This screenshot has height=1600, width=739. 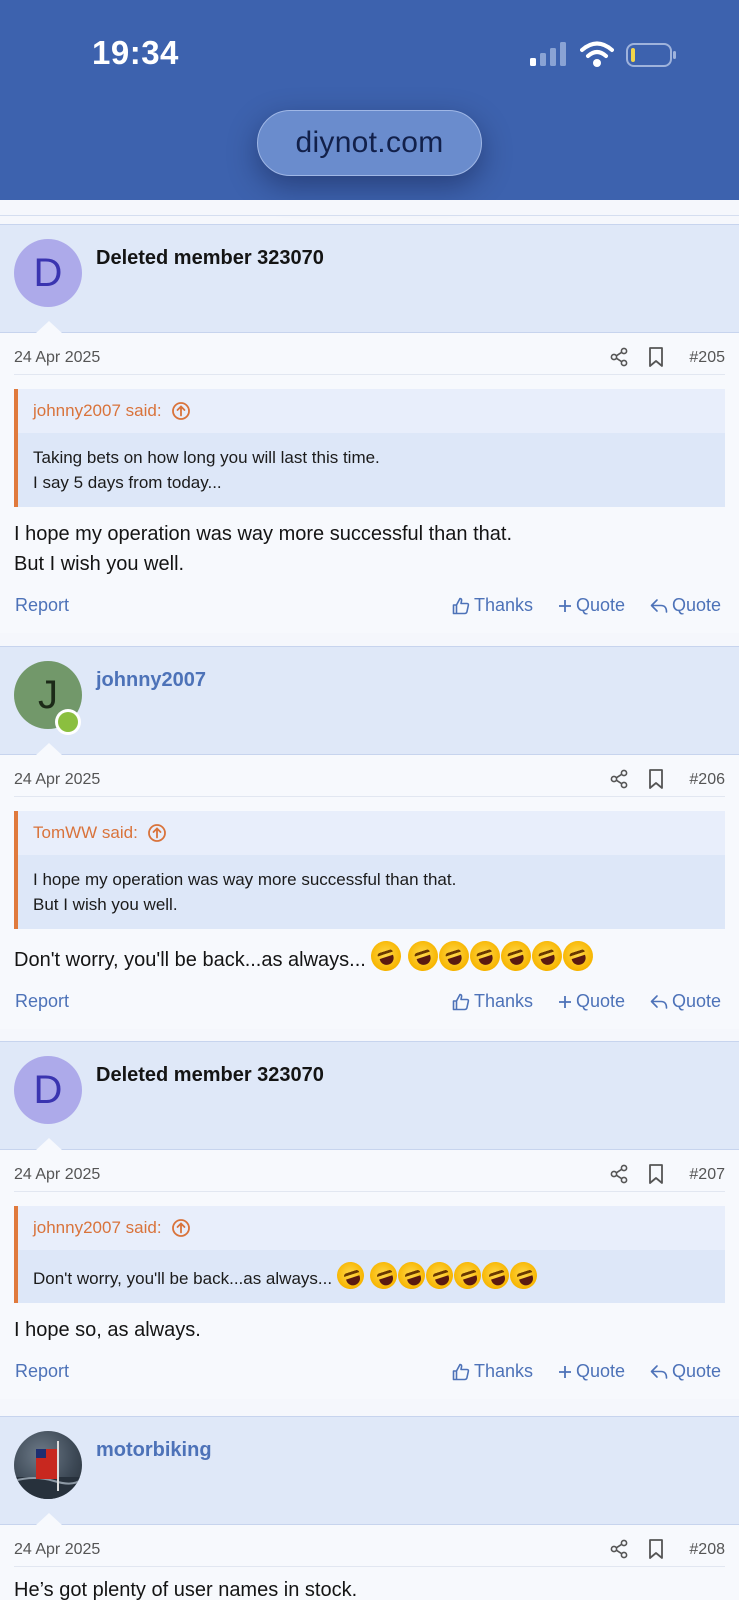 I want to click on post-username: johnny2007, so click(x=151, y=680).